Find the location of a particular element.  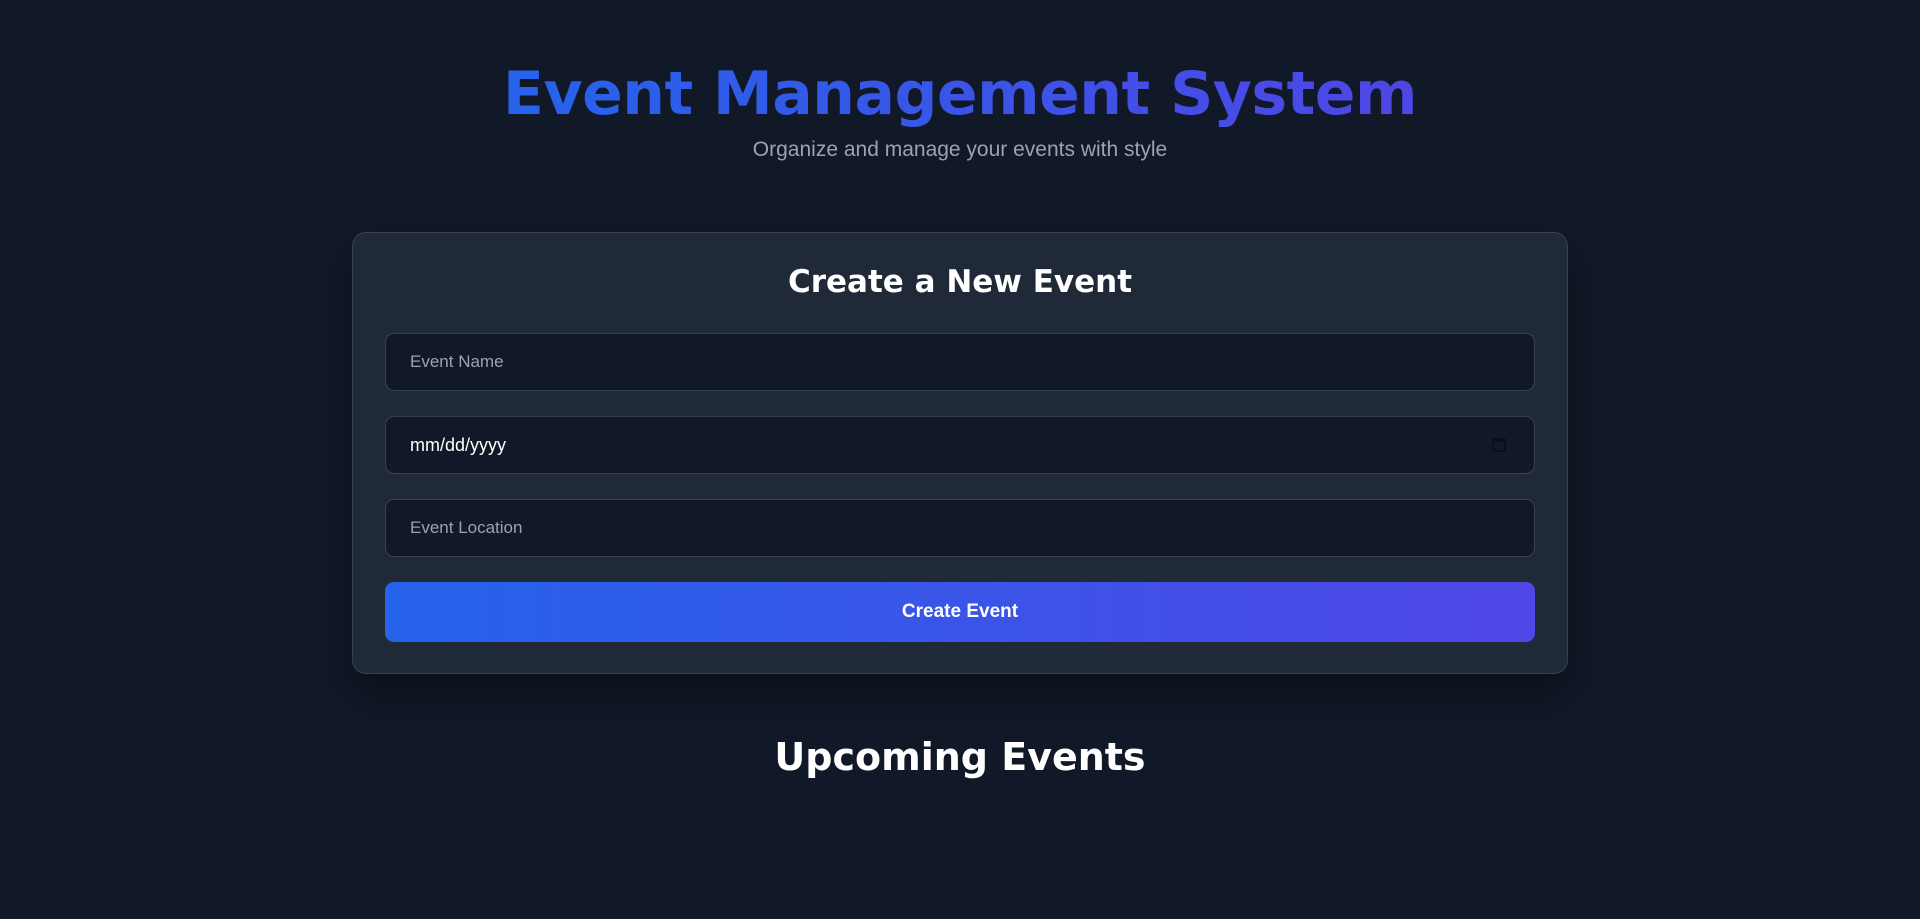

event-location-input is located at coordinates (960, 528).